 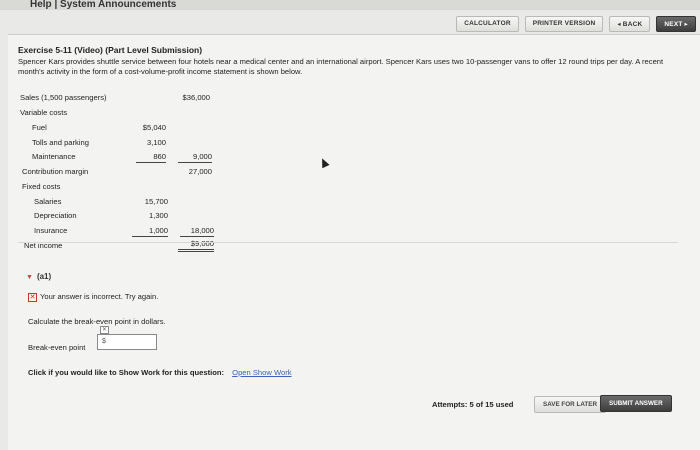 What do you see at coordinates (99, 296) in the screenshot?
I see `incorrect-text: Your answer is incorrect. Try again.` at bounding box center [99, 296].